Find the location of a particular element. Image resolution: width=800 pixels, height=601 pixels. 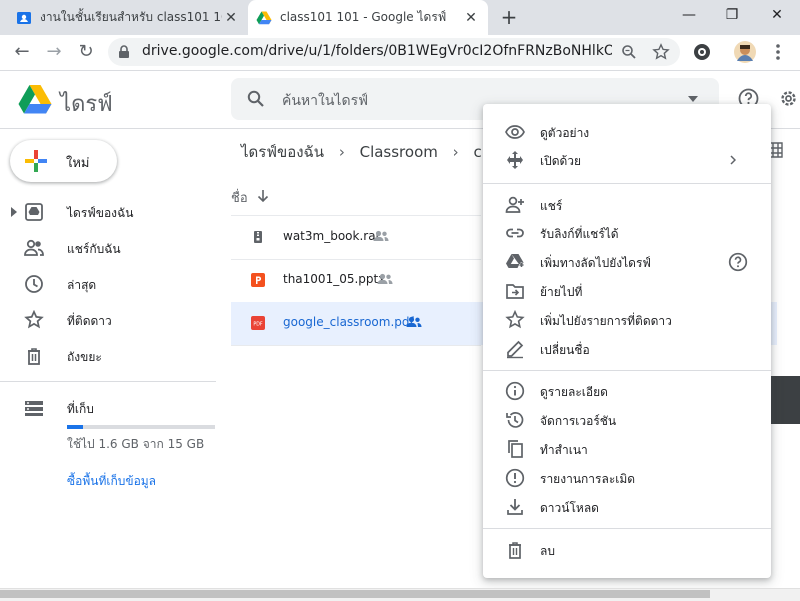

menu-item-manage-versions: จัดการเวอร์ชัน is located at coordinates (627, 420).